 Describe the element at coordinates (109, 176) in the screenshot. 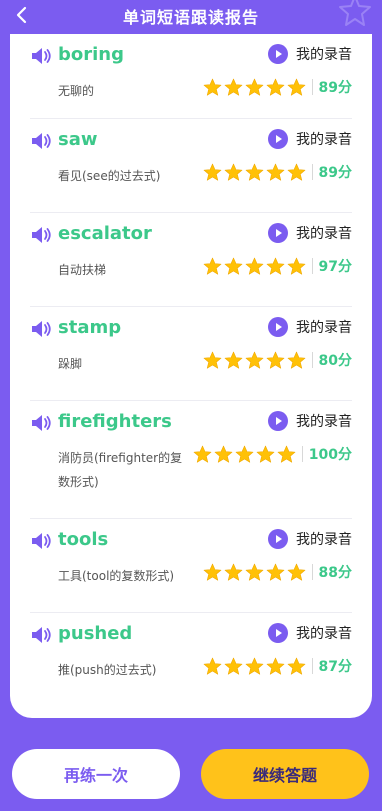

I see `meaning-text: 看见(see的过去式)` at that location.